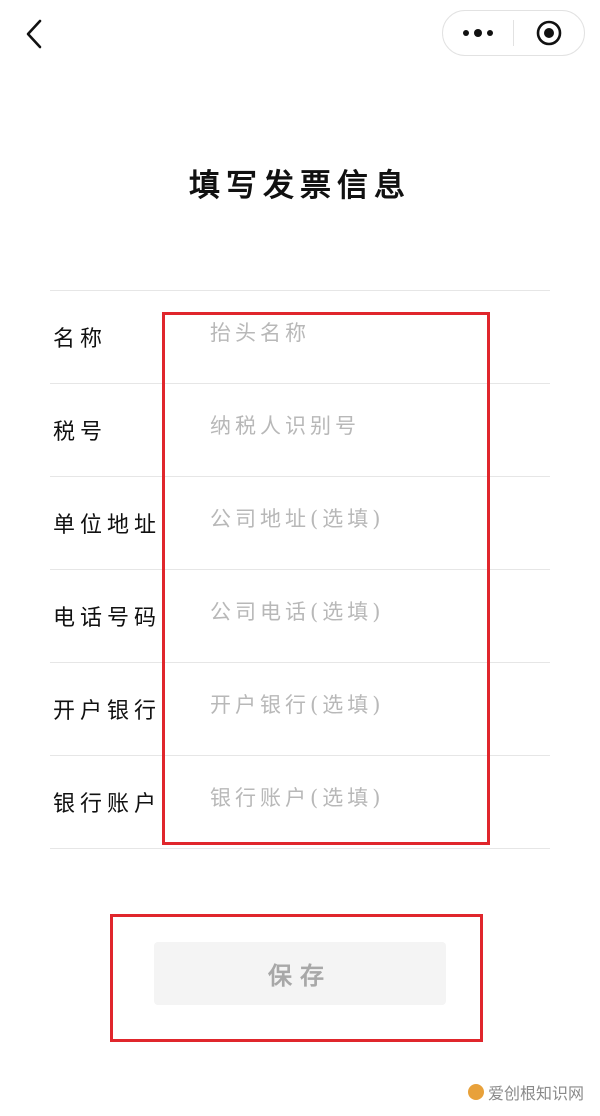 The height and width of the screenshot is (1116, 600). Describe the element at coordinates (107, 525) in the screenshot. I see `address-label: 单位地址` at that location.